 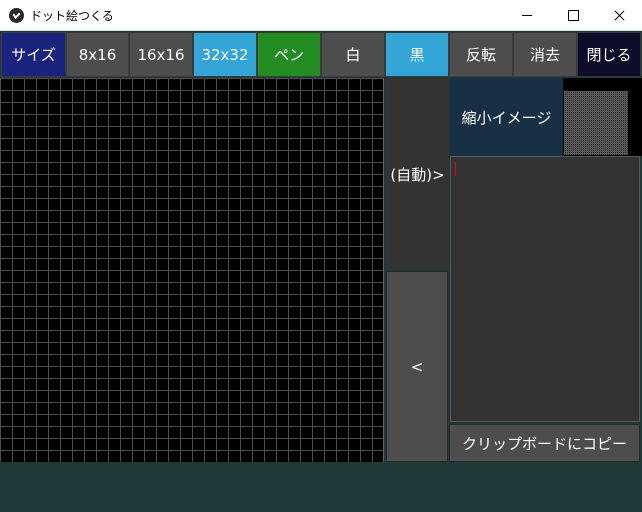 I want to click on toolbar: サイズ 8x16 16x16 32x32 ペン 白 黒 反転 消去 閉じる, so click(x=321, y=54).